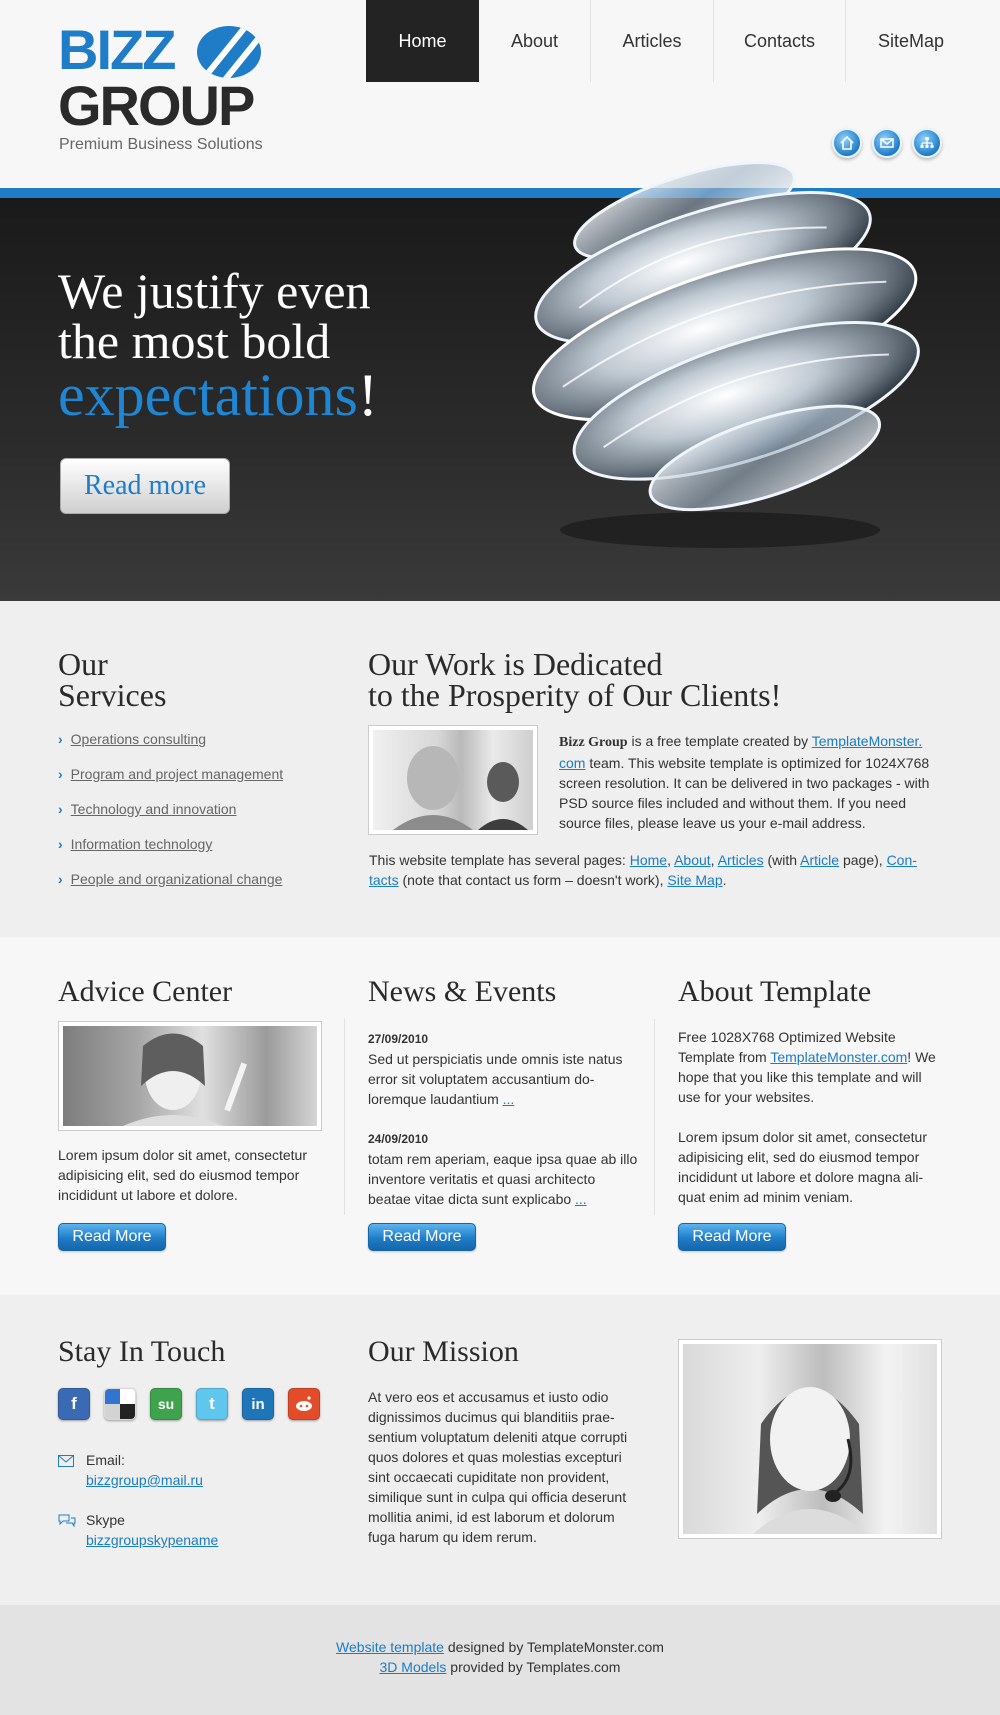 This screenshot has width=1000, height=1715. Describe the element at coordinates (572, 763) in the screenshot. I see `templatemonster-link-b: com` at that location.